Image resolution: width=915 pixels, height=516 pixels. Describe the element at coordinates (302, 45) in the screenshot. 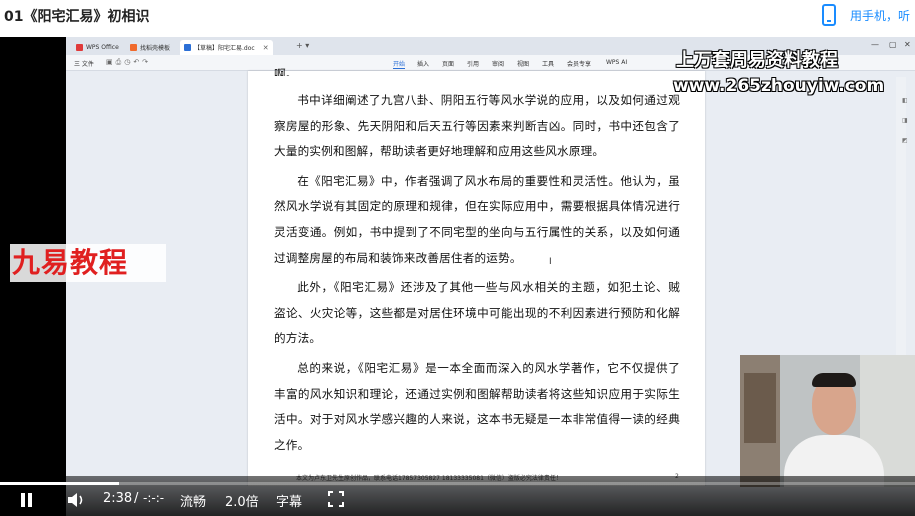

I see `new-tab-icon: + ▾` at that location.